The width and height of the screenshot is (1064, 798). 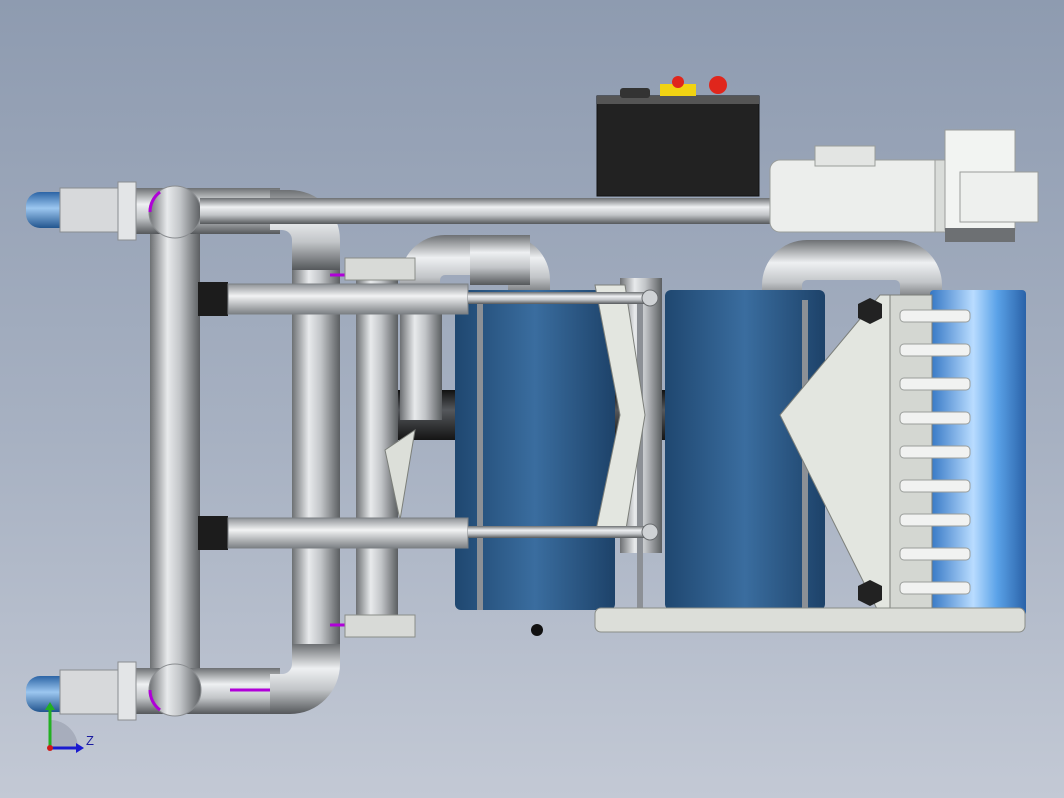 I want to click on base-plate-strip, so click(x=810, y=620).